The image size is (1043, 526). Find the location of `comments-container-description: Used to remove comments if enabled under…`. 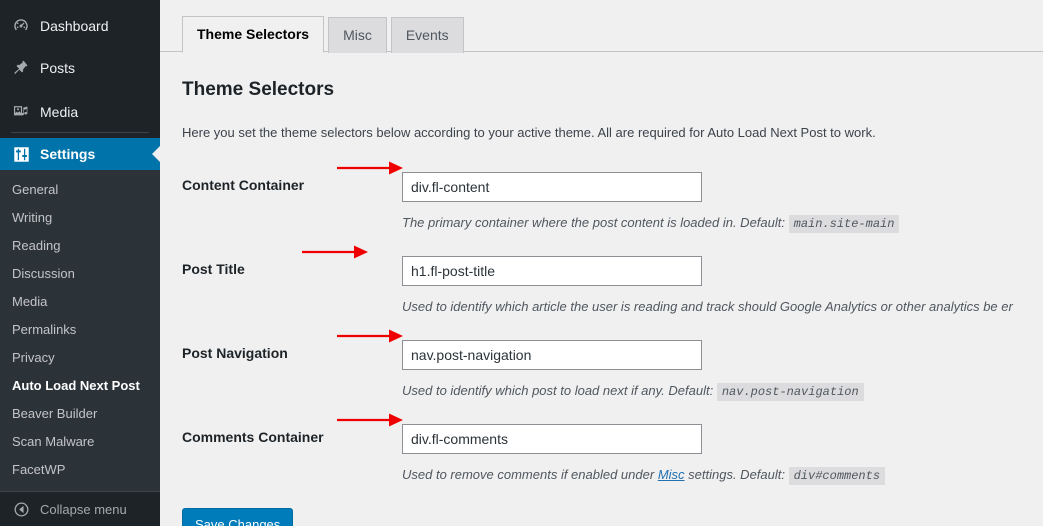

comments-container-description: Used to remove comments if enabled under… is located at coordinates (717, 475).